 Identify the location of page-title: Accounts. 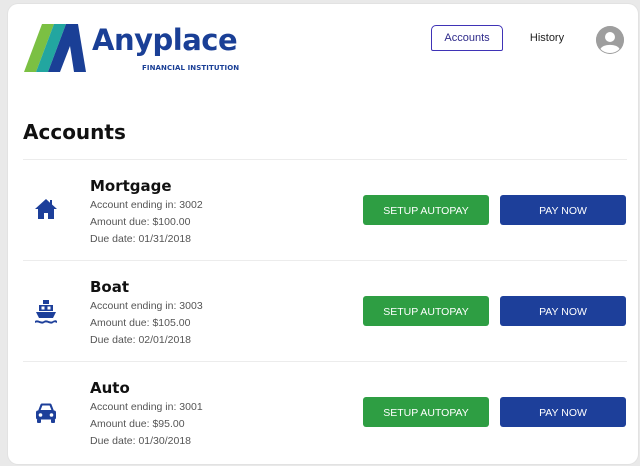
(74, 132).